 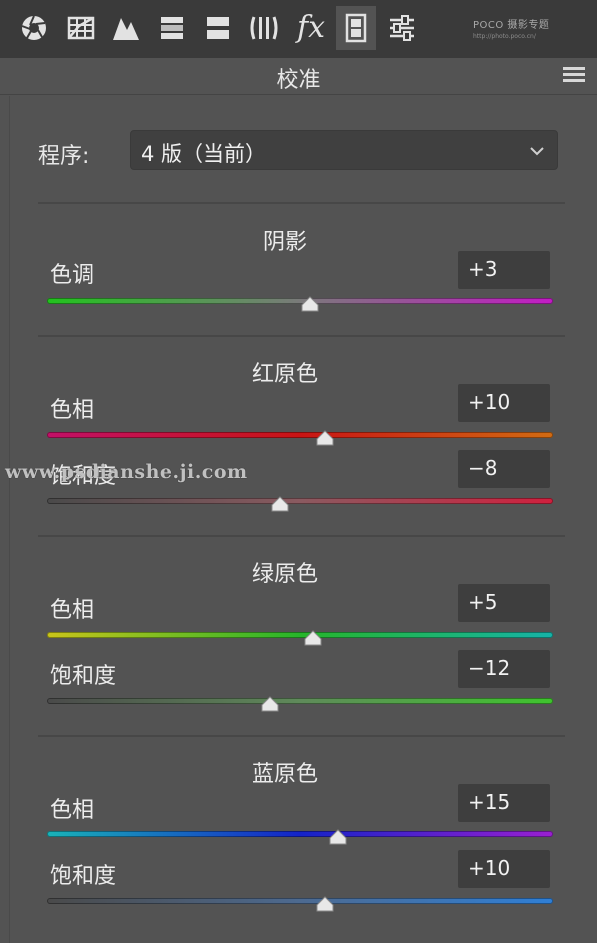 I want to click on blue-saturation-label: 饱和度, so click(x=83, y=876).